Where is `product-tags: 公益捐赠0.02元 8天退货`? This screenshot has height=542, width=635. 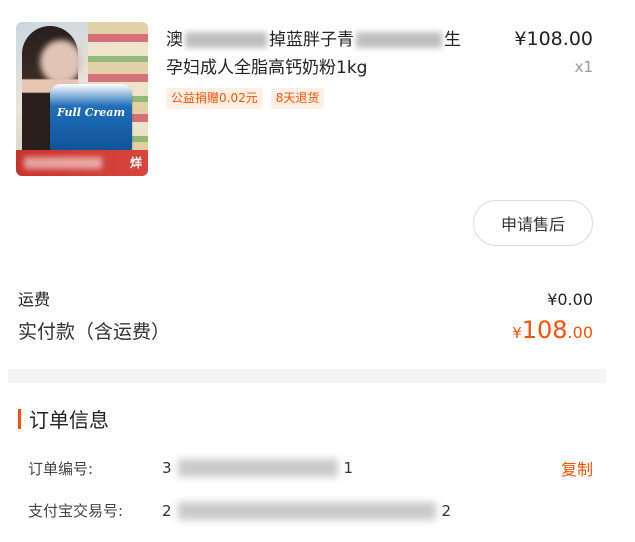 product-tags: 公益捐赠0.02元 8天退货 is located at coordinates (245, 98).